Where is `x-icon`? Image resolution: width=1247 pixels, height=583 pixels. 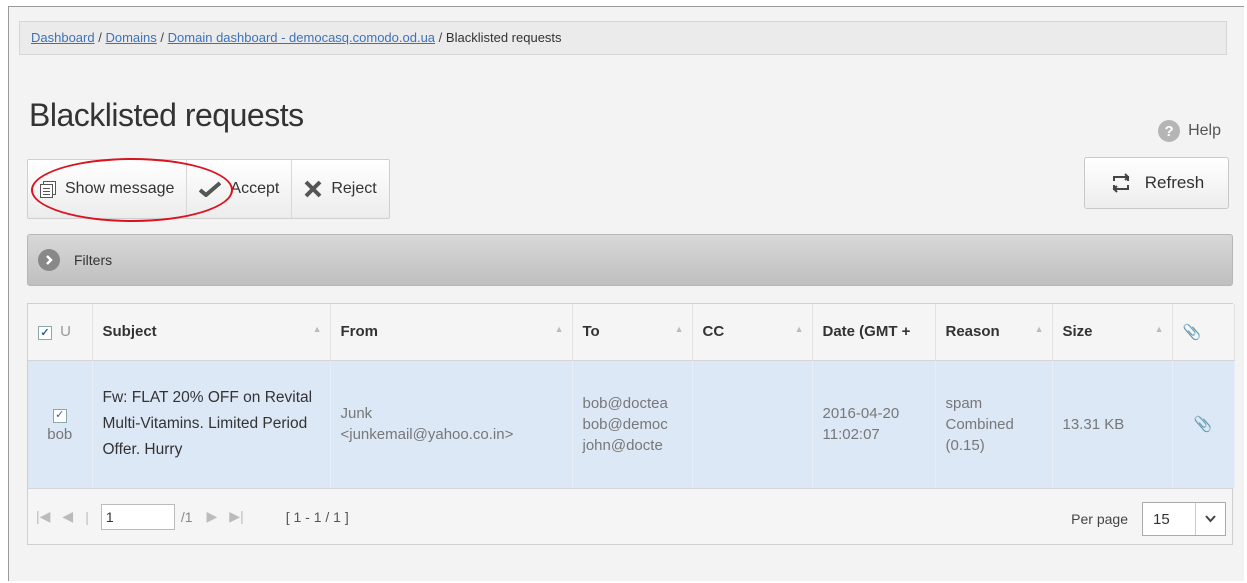 x-icon is located at coordinates (313, 189).